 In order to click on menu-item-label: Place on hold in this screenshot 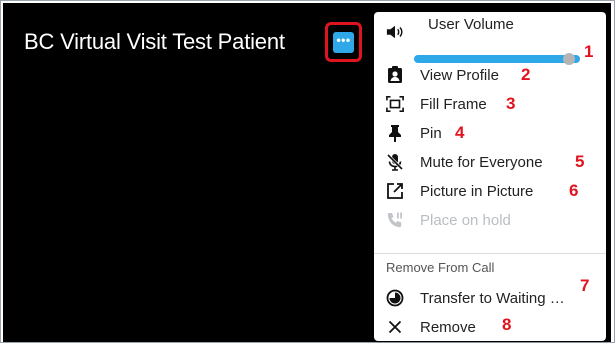, I will do `click(465, 220)`.